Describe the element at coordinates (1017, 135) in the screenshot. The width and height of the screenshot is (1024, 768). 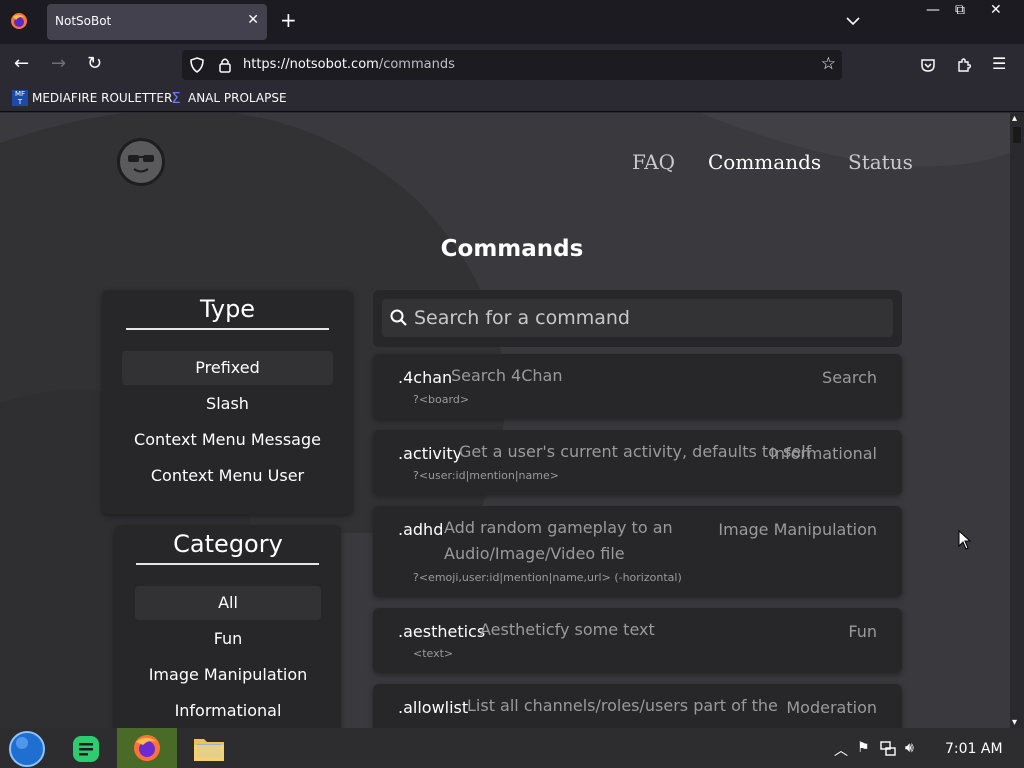
I see `scroll-thumb` at that location.